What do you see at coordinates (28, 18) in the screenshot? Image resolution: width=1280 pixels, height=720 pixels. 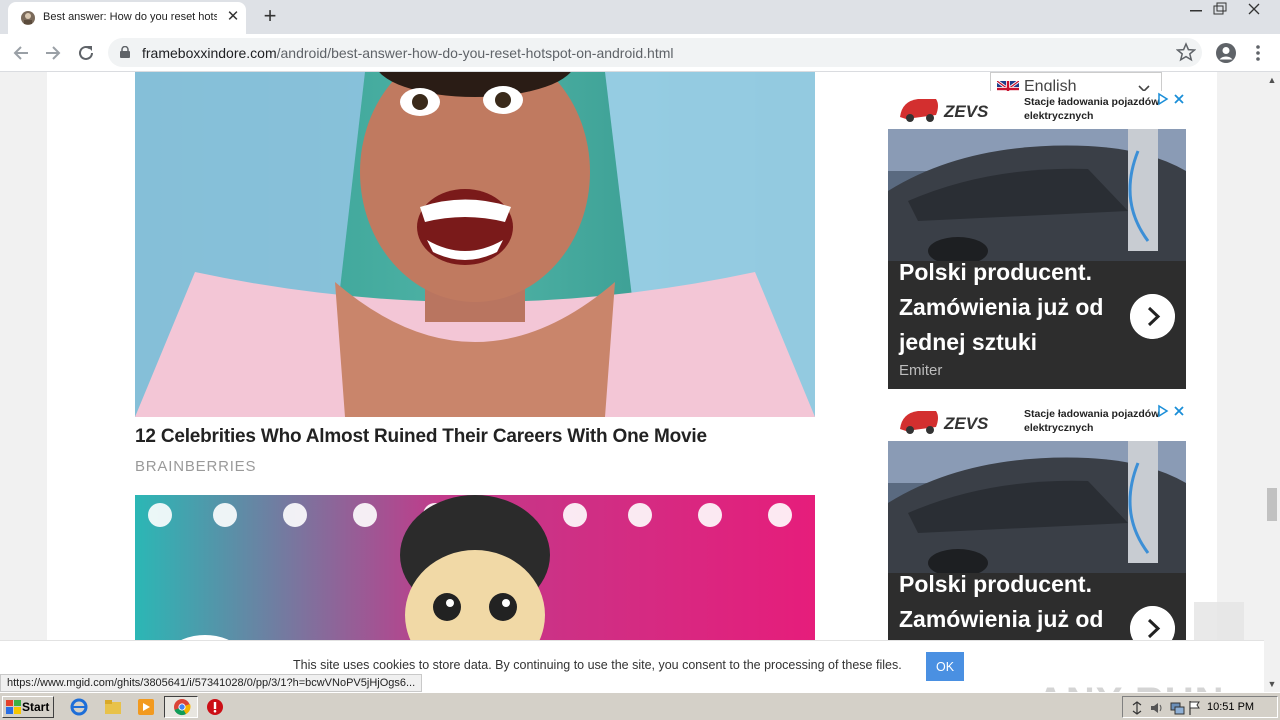 I see `site-favicon-icon` at bounding box center [28, 18].